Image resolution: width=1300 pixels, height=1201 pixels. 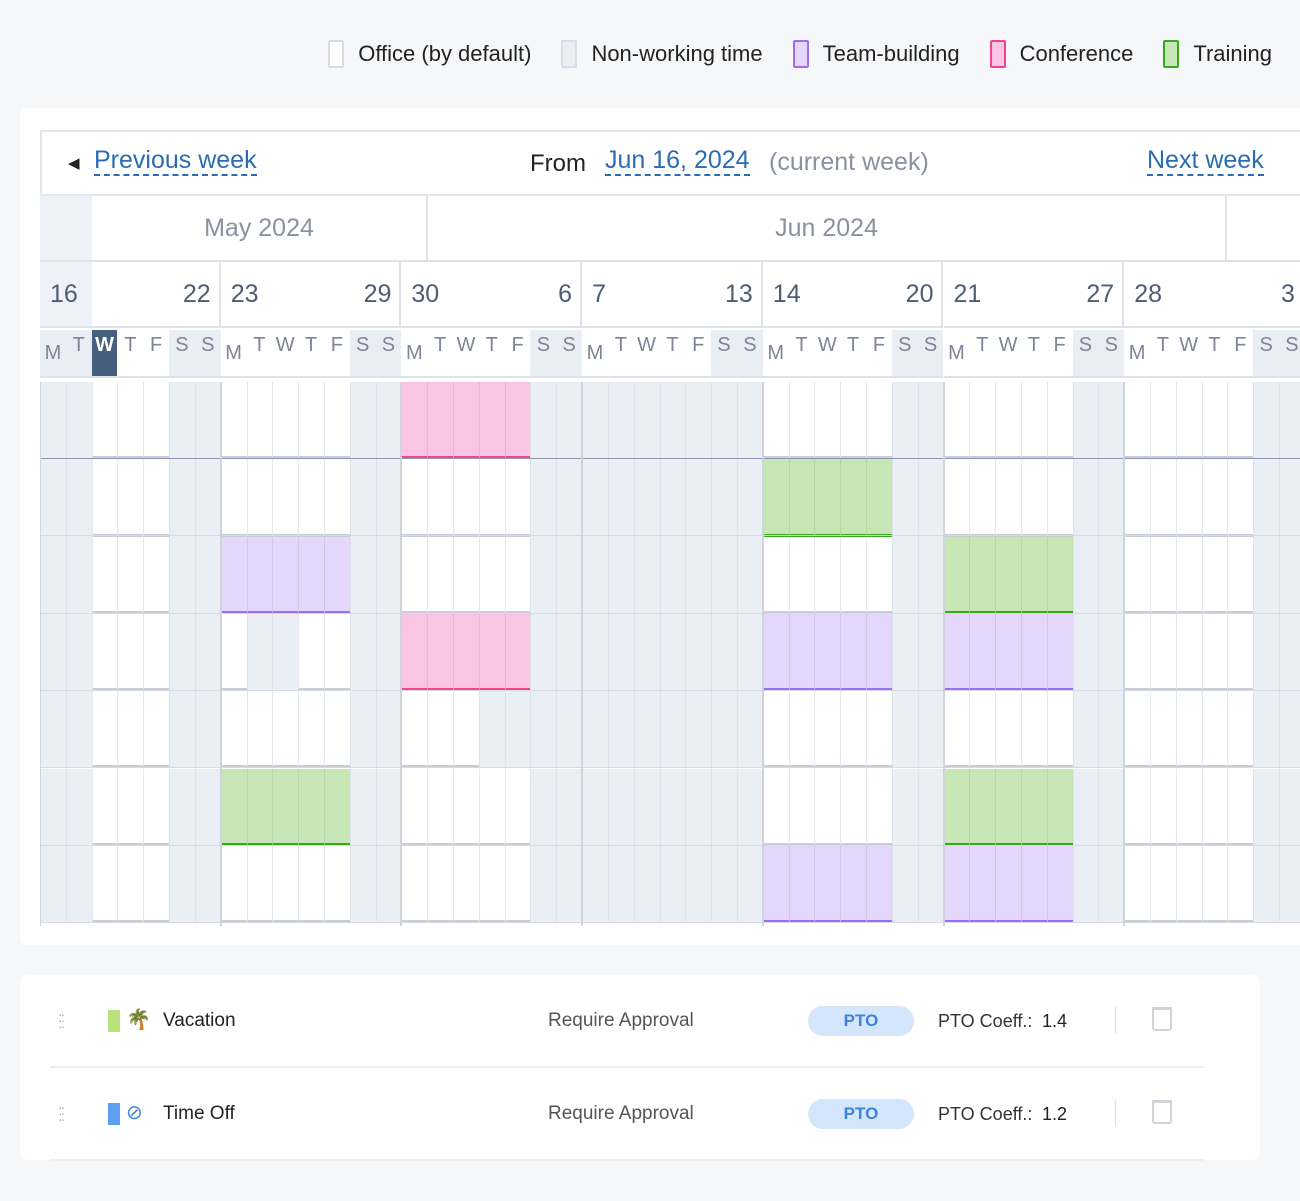 I want to click on trash-icon, so click(x=1162, y=1019).